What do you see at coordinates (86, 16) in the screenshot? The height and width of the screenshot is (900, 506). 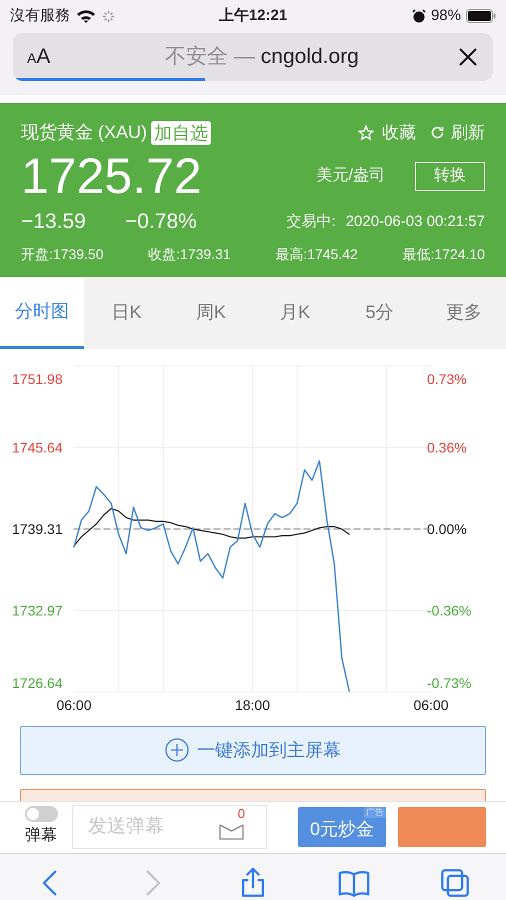 I see `wifi-icon` at bounding box center [86, 16].